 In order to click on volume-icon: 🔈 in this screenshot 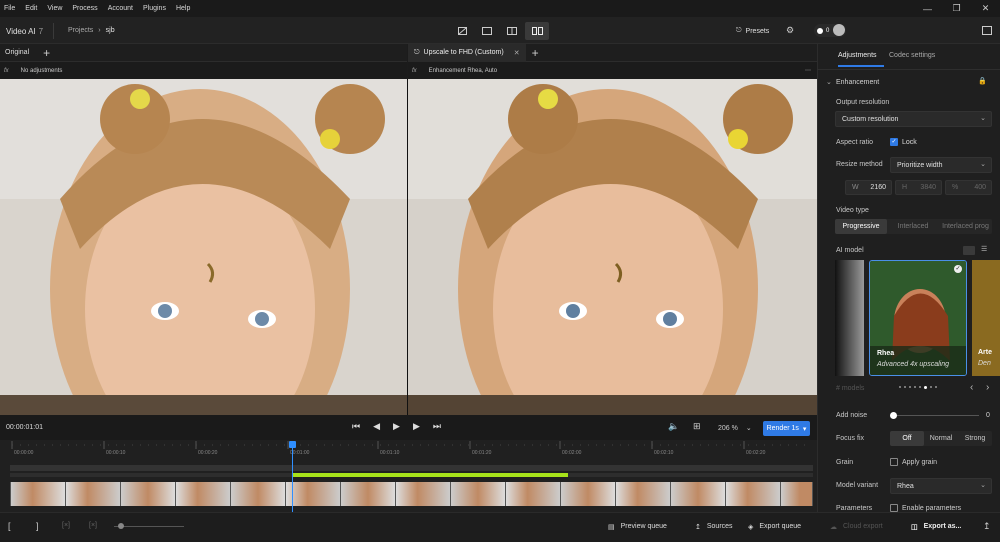, I will do `click(673, 426)`.